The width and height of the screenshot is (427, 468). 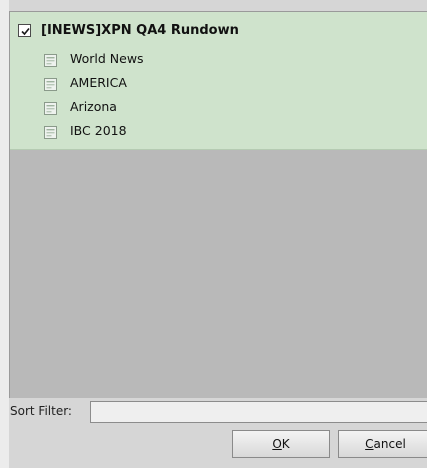 I want to click on checkmark-icon, so click(x=25, y=31).